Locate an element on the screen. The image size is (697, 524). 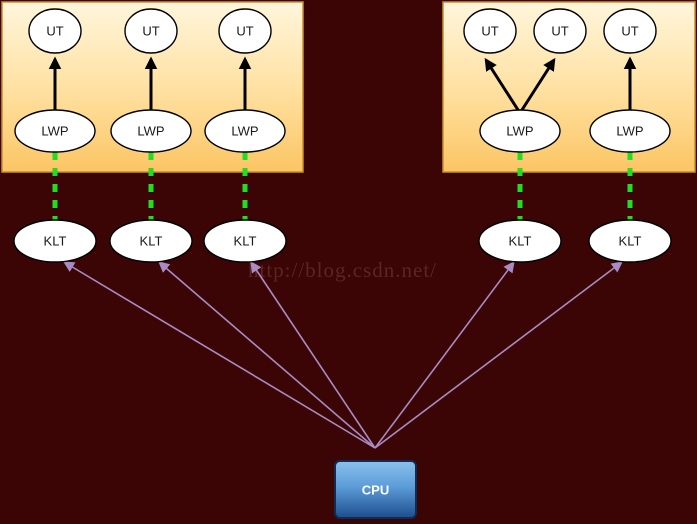
watermark-text: http://blog.csdn.net/ is located at coordinates (342, 270).